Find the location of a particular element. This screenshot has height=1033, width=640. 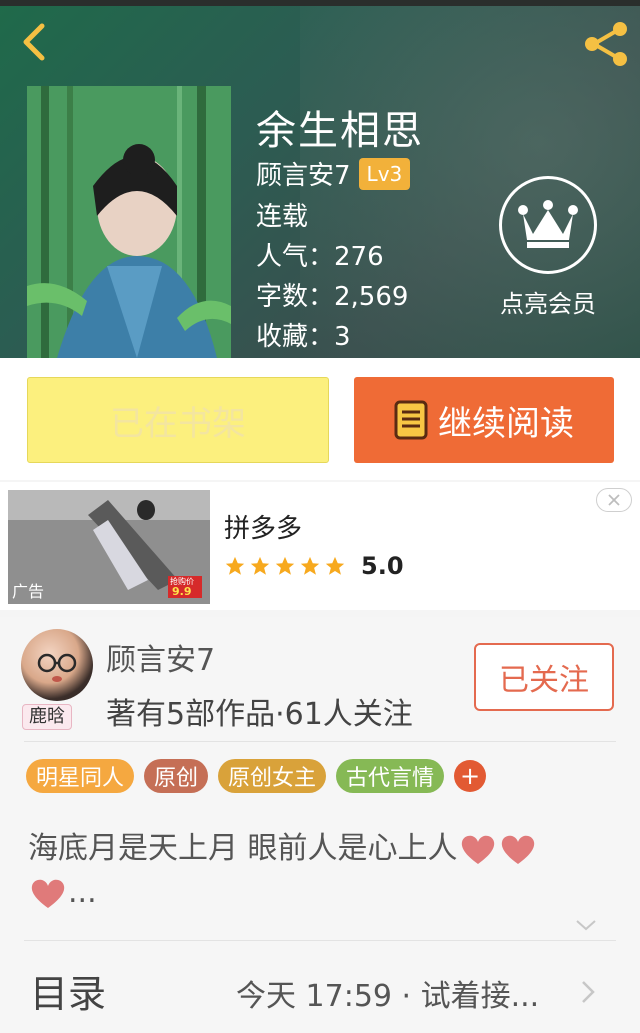

ad-stars: 5.0 is located at coordinates (314, 566).